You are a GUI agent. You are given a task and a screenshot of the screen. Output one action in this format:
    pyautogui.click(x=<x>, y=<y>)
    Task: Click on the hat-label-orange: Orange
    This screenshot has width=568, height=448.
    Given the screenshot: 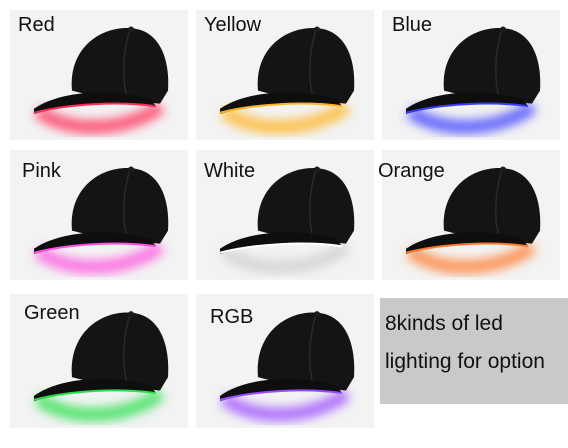 What is the action you would take?
    pyautogui.click(x=411, y=171)
    